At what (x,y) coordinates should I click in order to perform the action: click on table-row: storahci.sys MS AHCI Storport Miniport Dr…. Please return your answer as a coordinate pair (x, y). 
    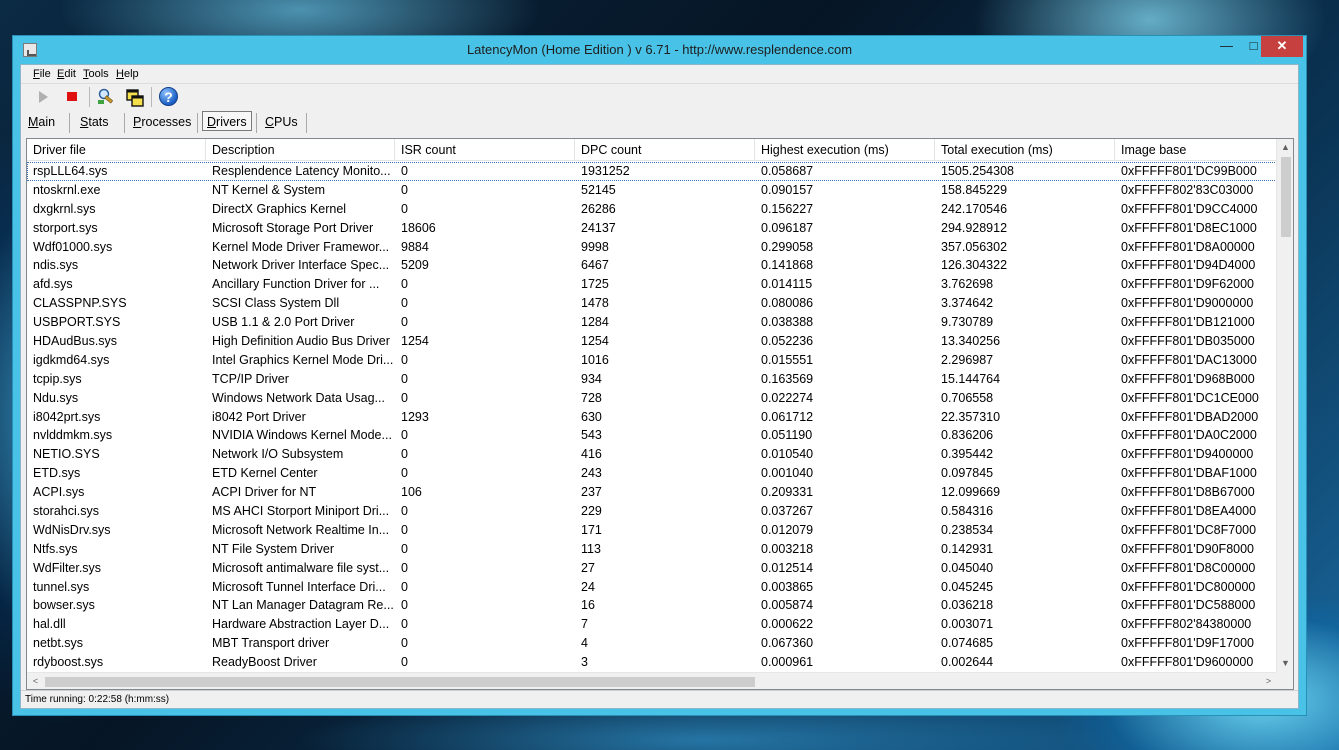
    Looking at the image, I should click on (652, 511).